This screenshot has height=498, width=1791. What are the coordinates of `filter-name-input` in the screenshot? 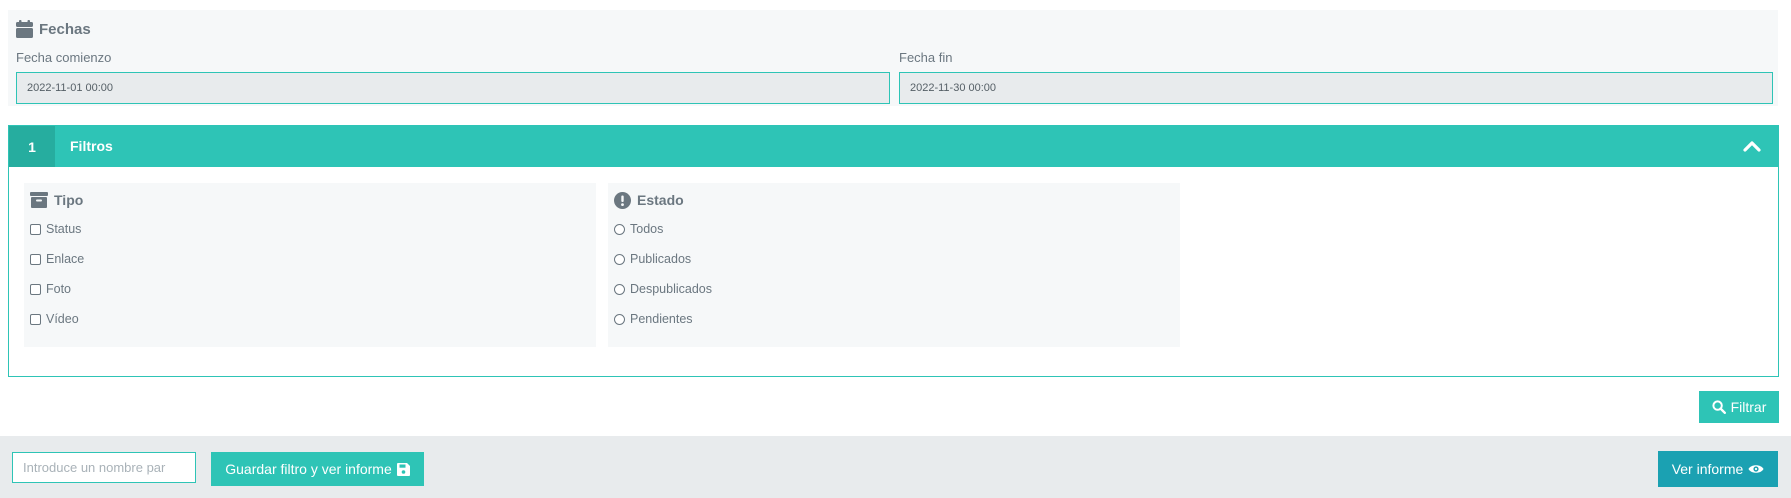 It's located at (104, 467).